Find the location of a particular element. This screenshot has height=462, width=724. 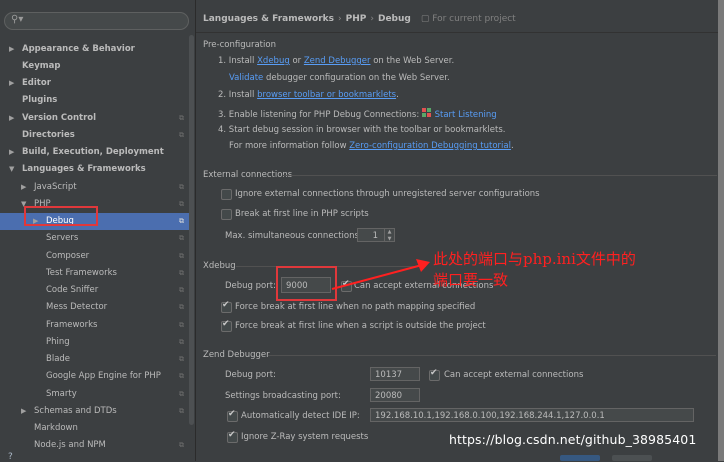

sidebar-scrollbar is located at coordinates (191, 230).